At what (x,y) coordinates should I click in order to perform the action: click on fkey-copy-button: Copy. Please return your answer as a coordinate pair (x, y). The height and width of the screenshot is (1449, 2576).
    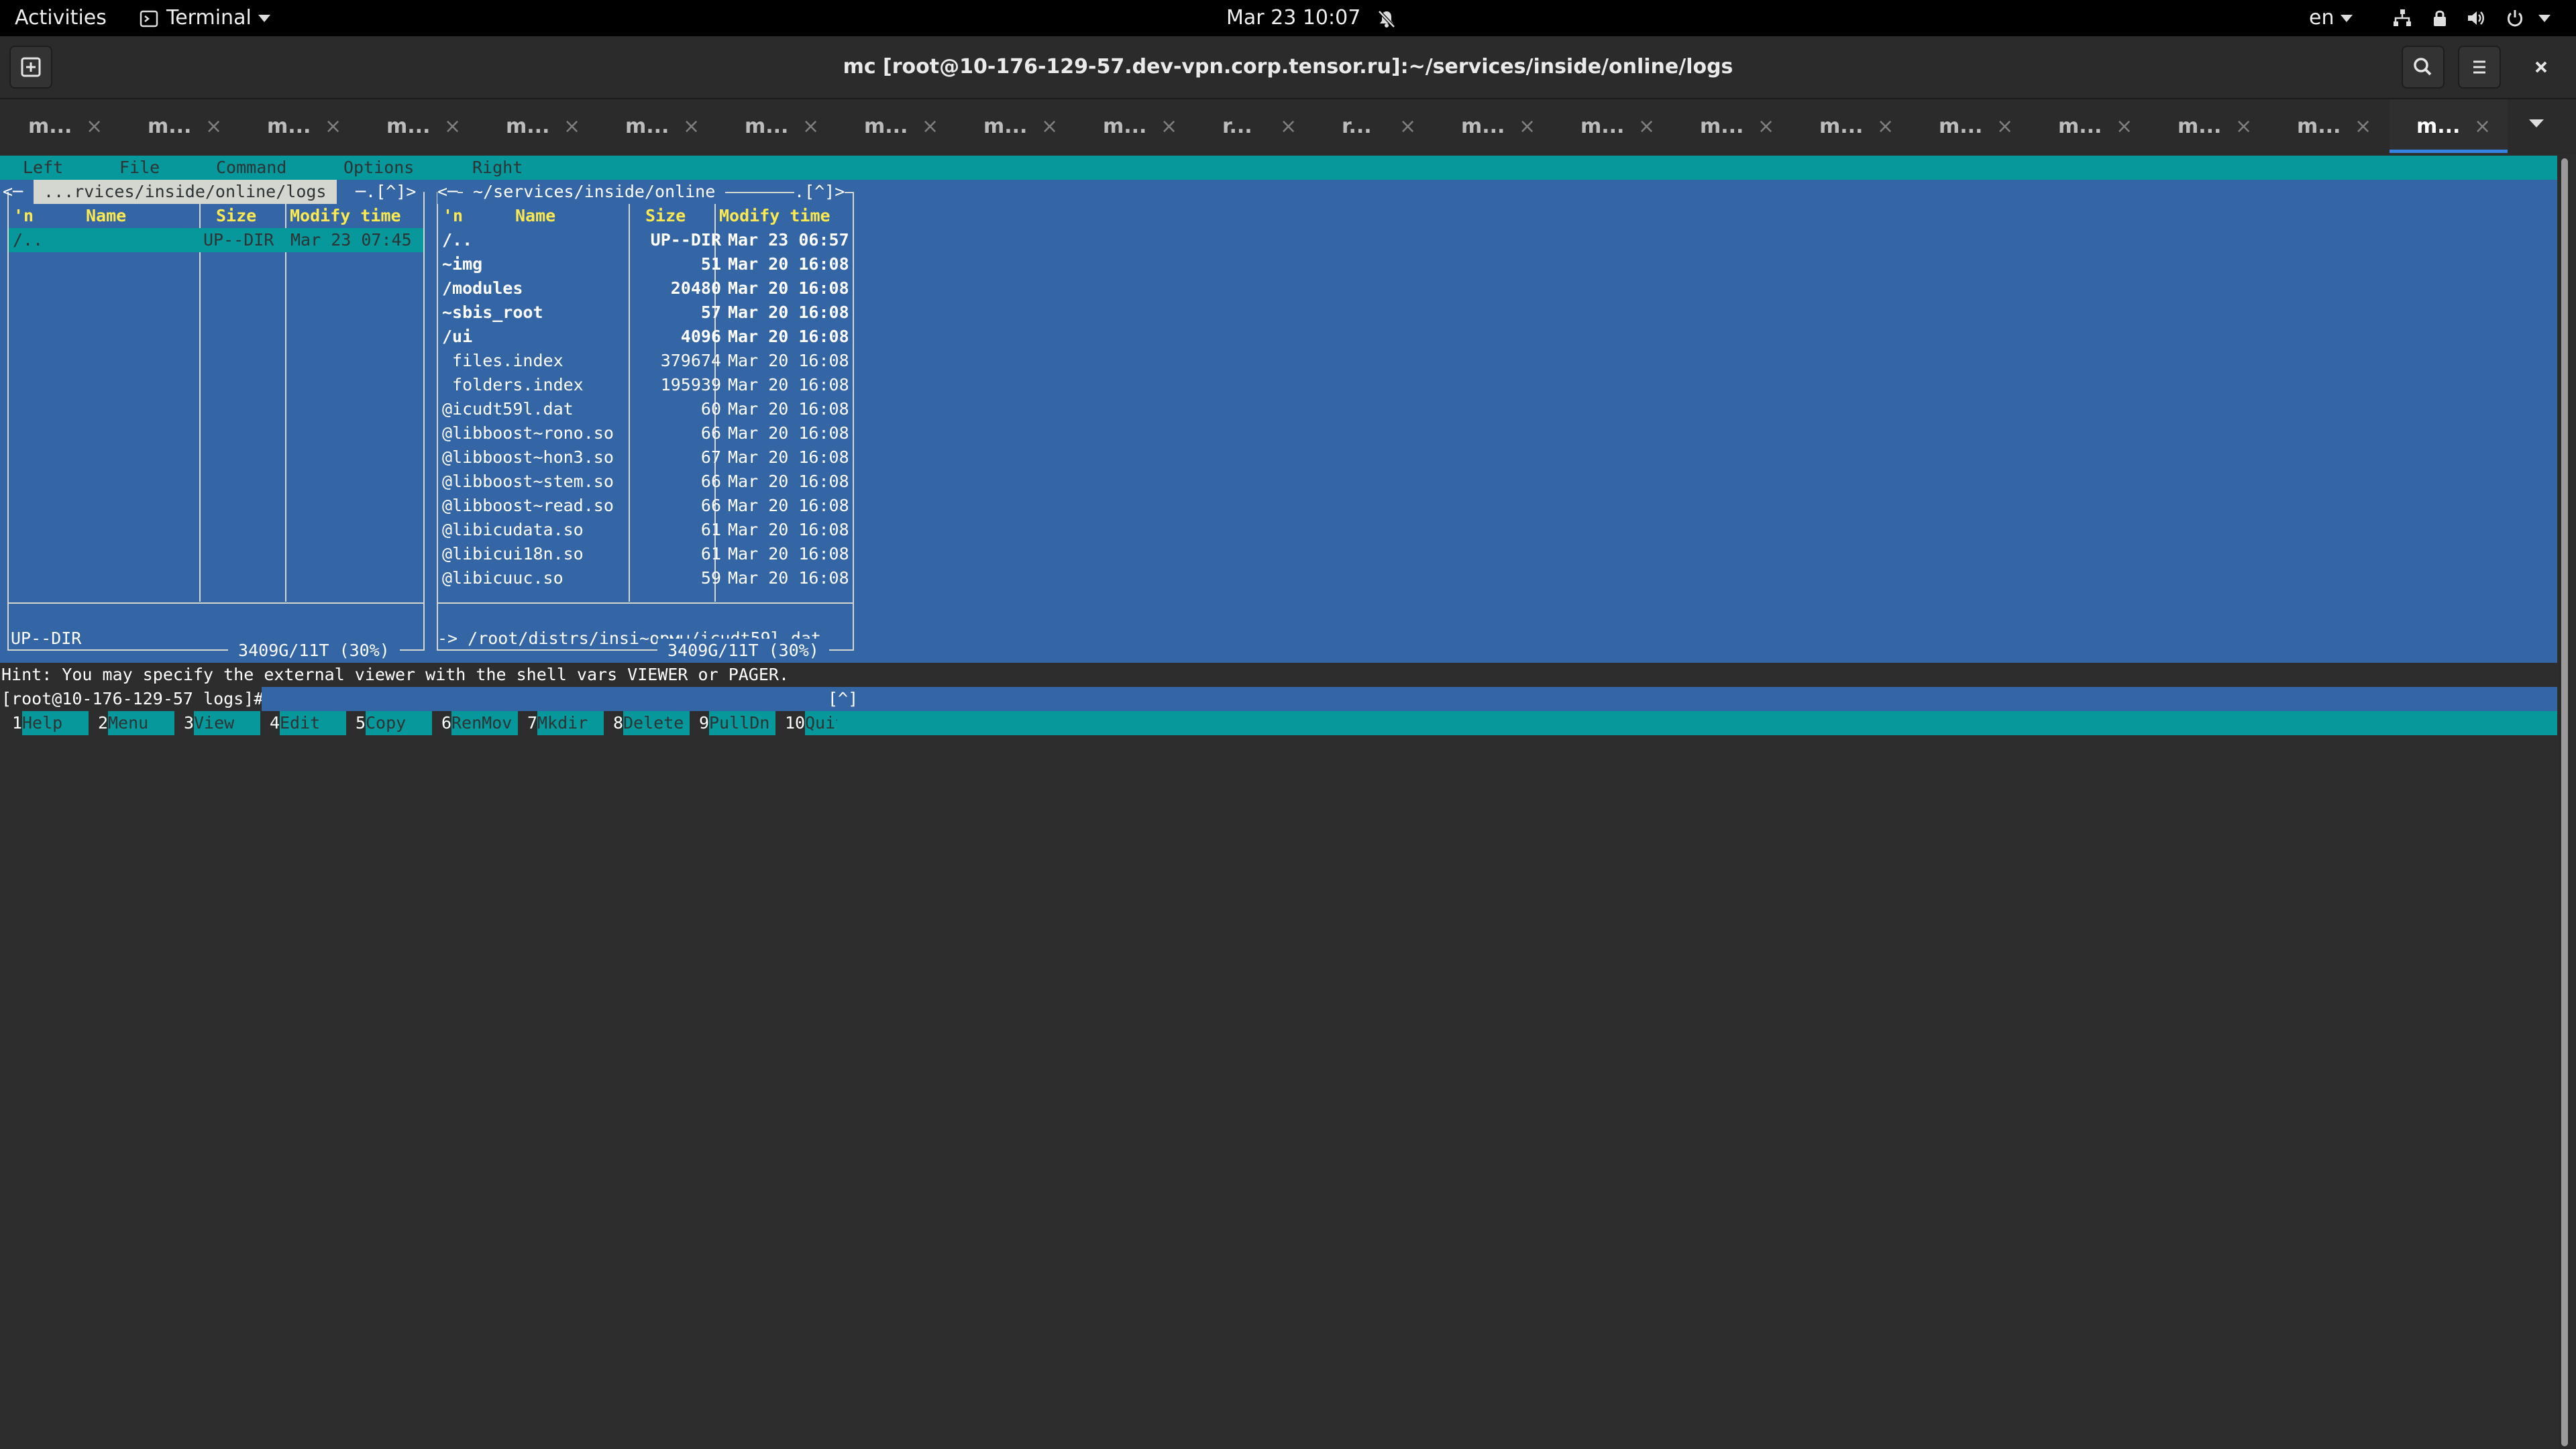
    Looking at the image, I should click on (399, 723).